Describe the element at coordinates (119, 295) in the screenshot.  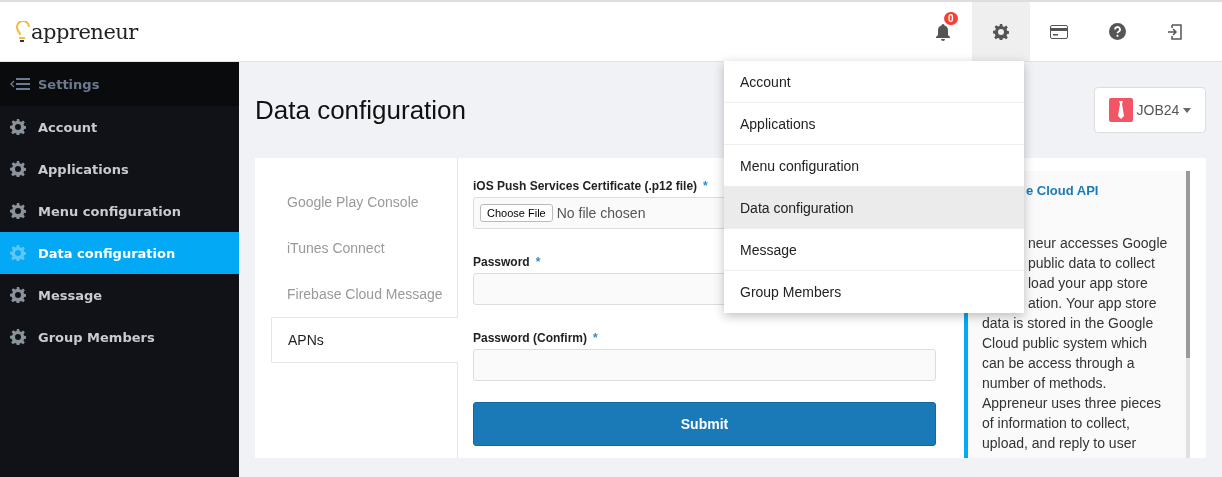
I see `sidebar-item: Message` at that location.